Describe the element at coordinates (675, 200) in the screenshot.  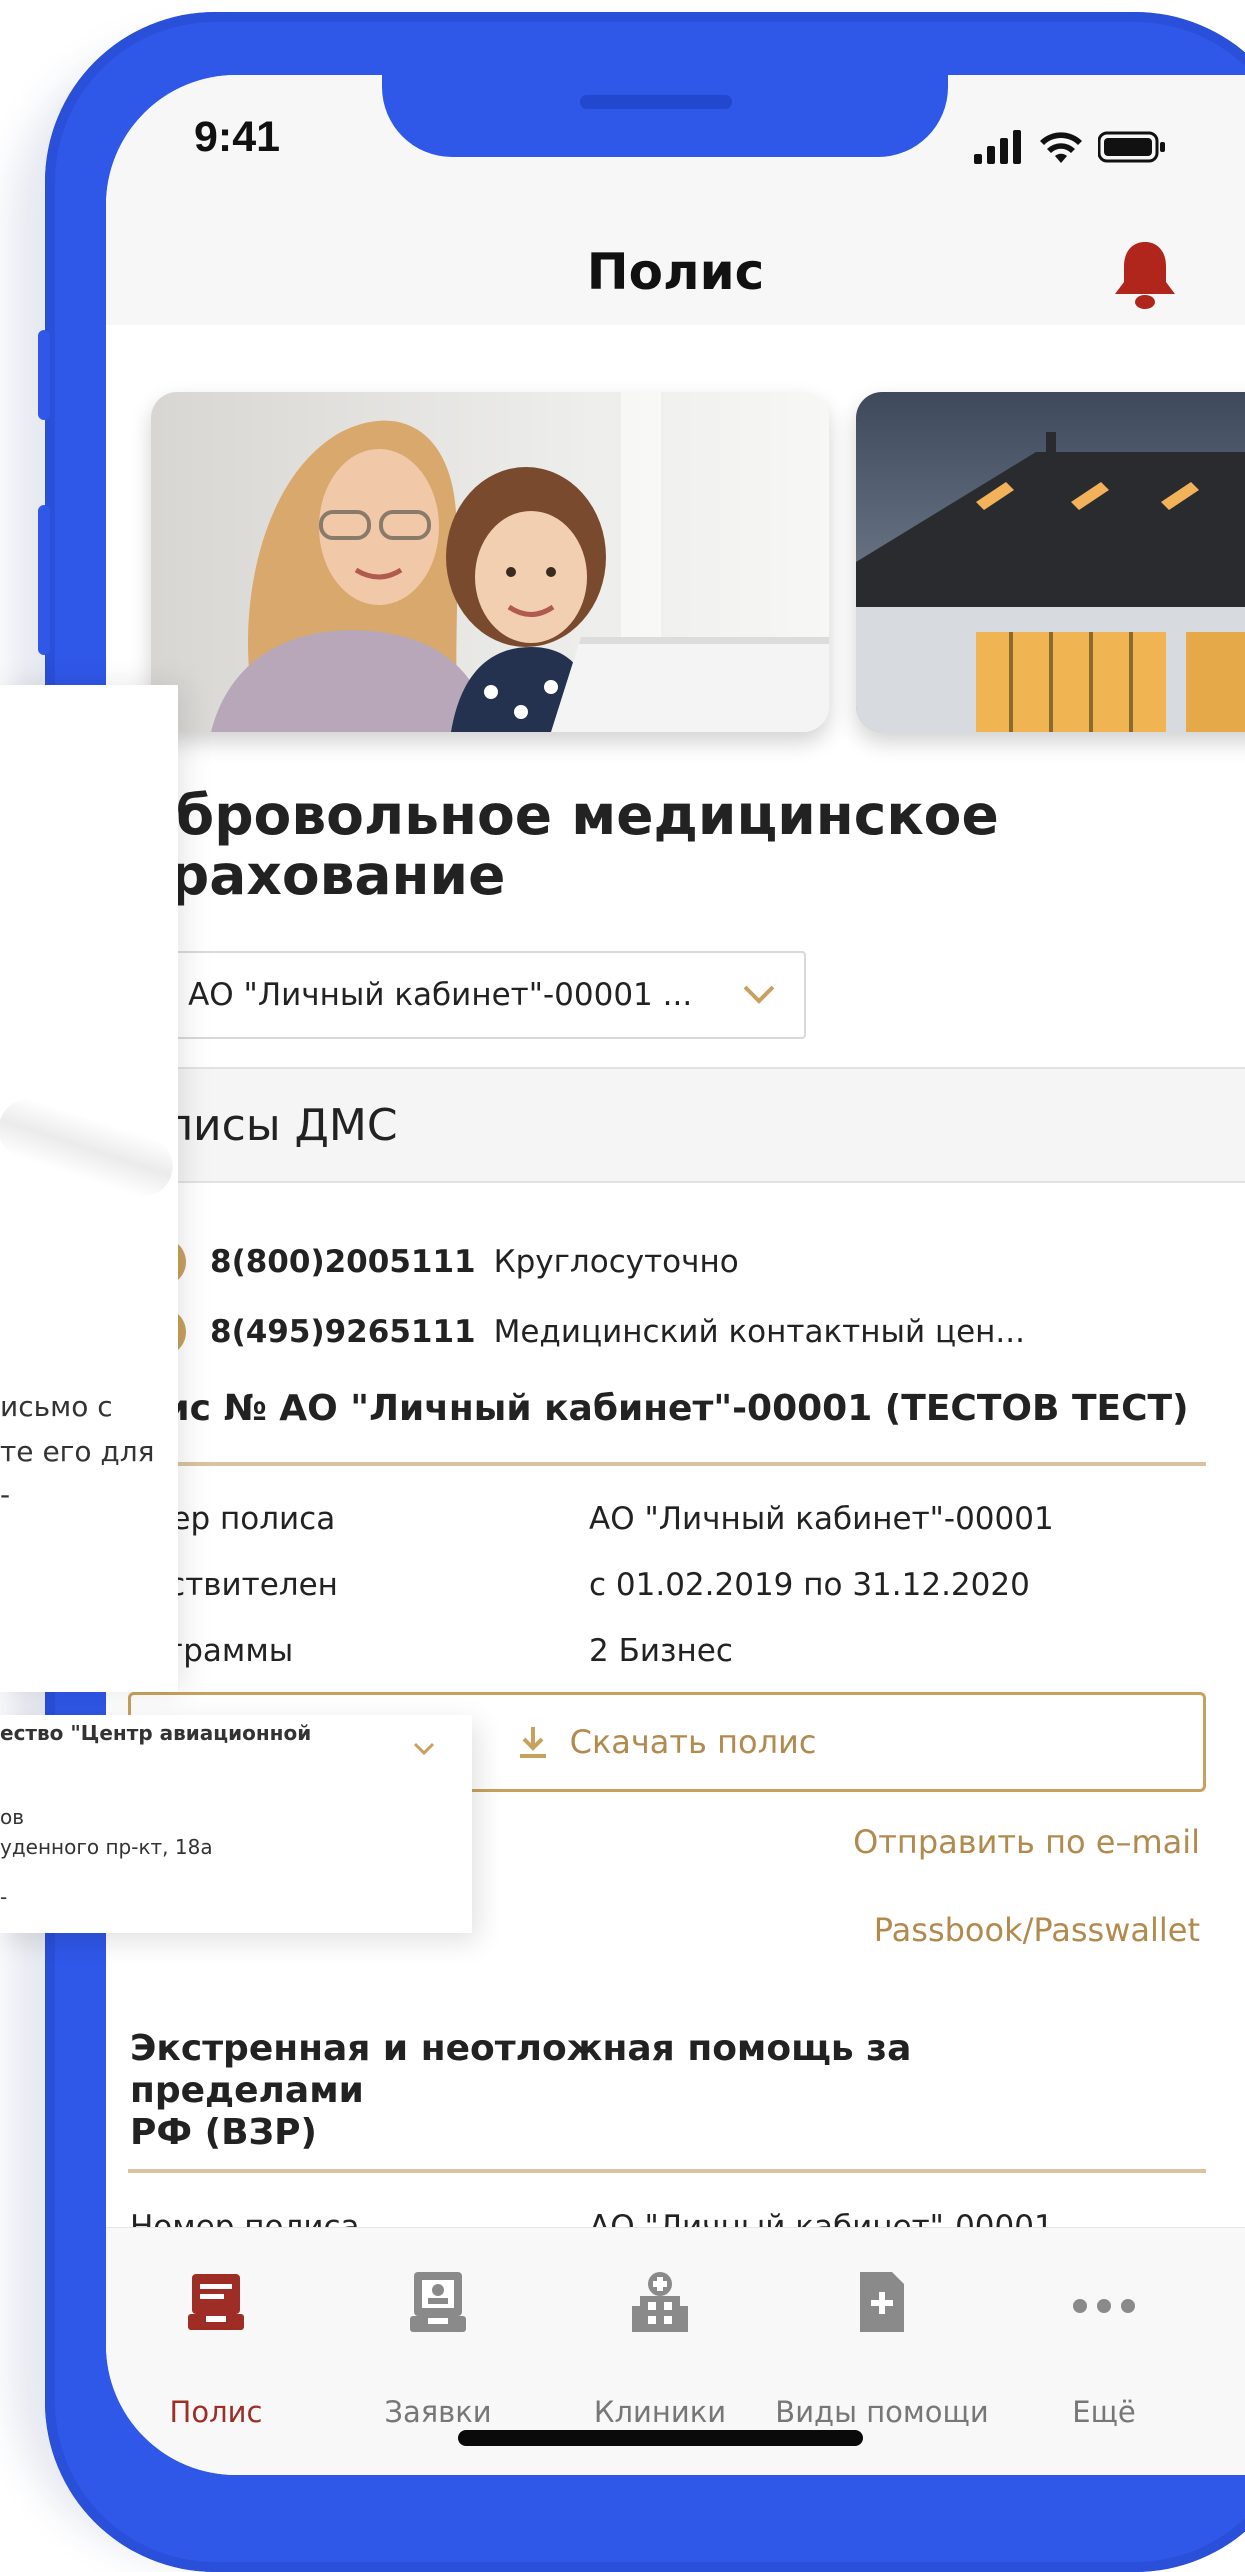
I see `status-bar: 9:41 Полис` at that location.